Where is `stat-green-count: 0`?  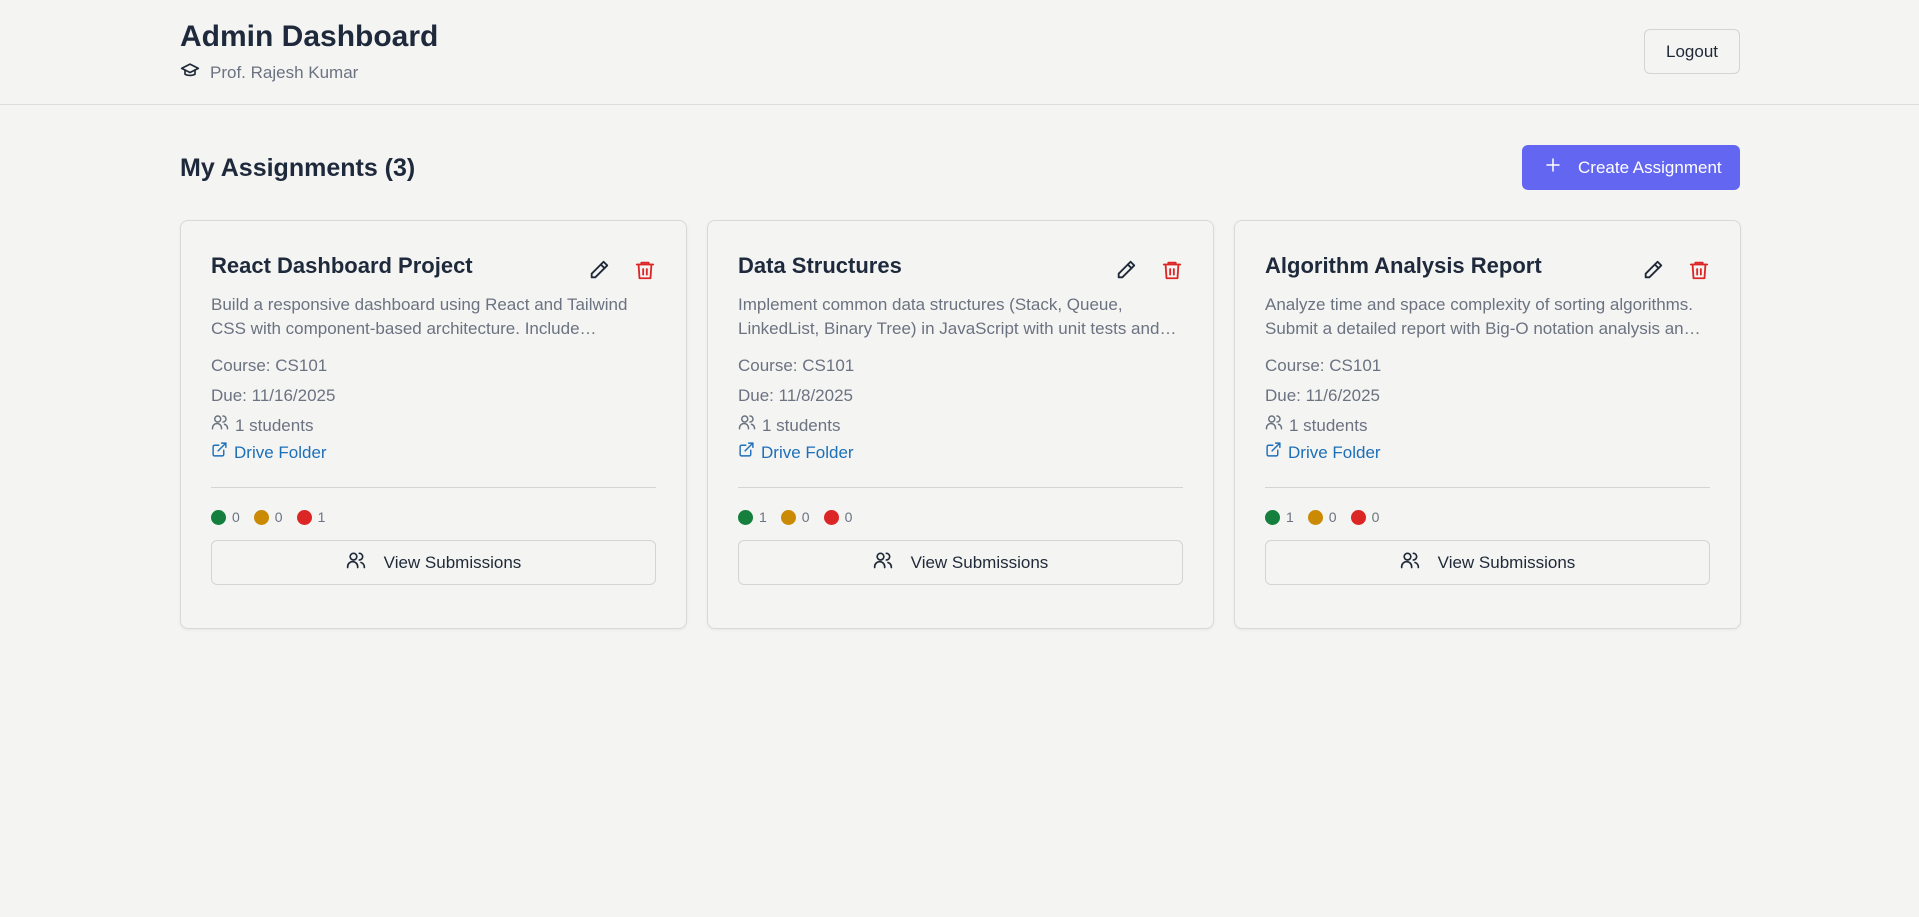
stat-green-count: 0 is located at coordinates (236, 517).